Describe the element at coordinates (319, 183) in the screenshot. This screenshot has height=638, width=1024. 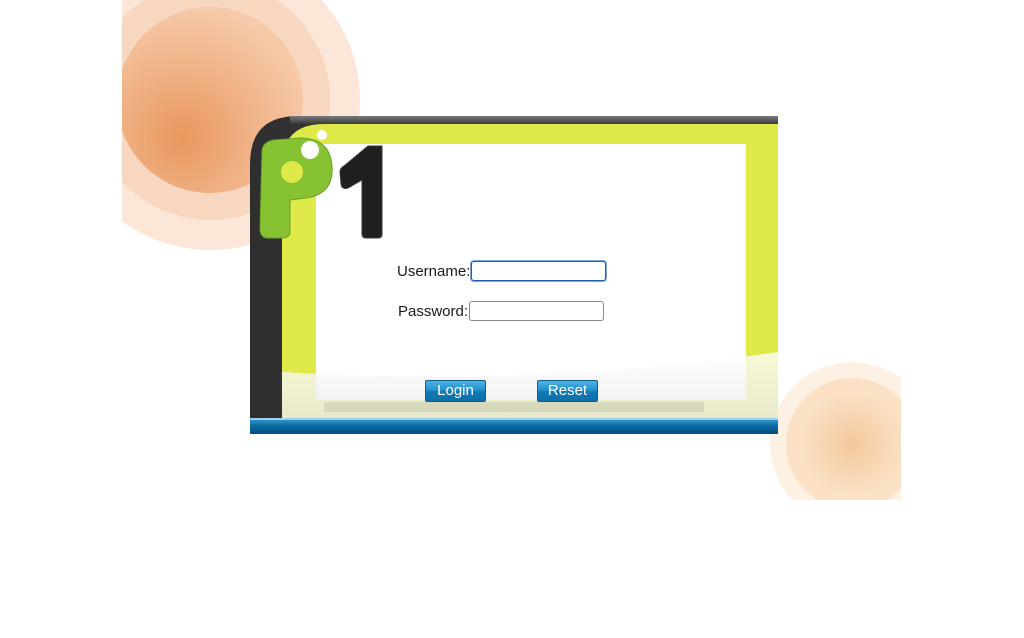
I see `p1-logo: P 1` at that location.